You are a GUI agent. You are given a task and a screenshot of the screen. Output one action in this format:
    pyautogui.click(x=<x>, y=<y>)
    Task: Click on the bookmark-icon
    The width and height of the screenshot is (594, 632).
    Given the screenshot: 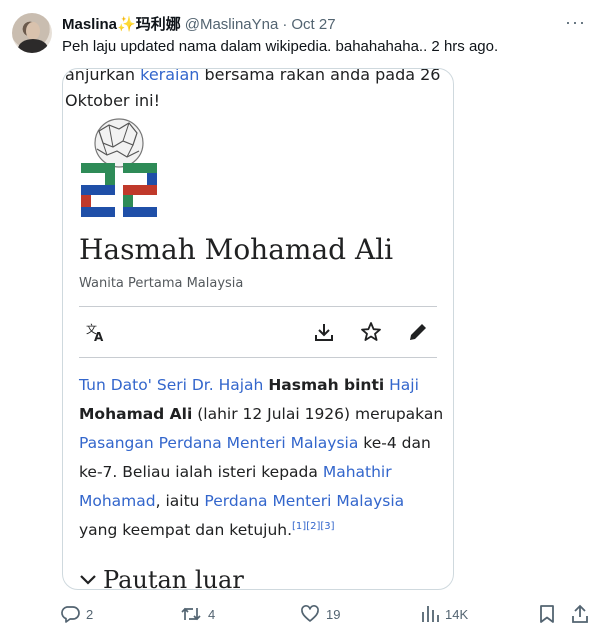 What is the action you would take?
    pyautogui.click(x=547, y=614)
    